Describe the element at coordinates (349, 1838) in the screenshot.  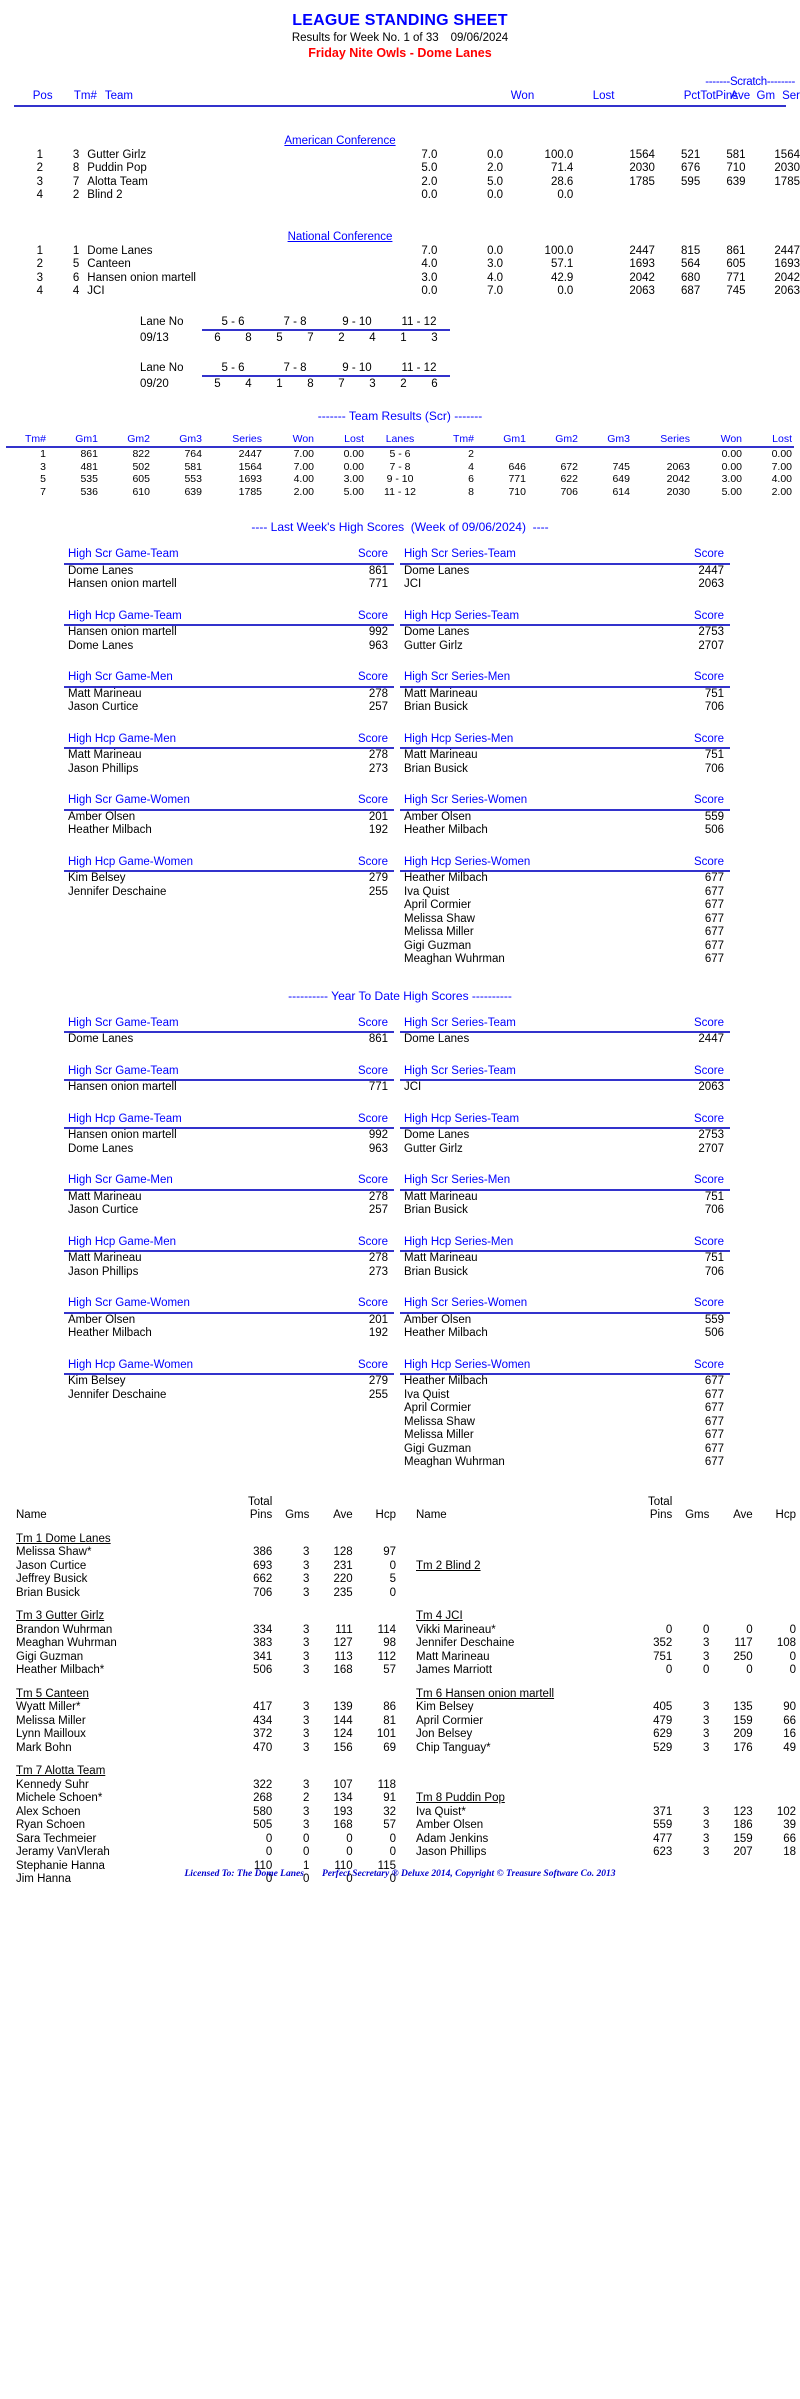
I see `roster-player-ave: 0` at that location.